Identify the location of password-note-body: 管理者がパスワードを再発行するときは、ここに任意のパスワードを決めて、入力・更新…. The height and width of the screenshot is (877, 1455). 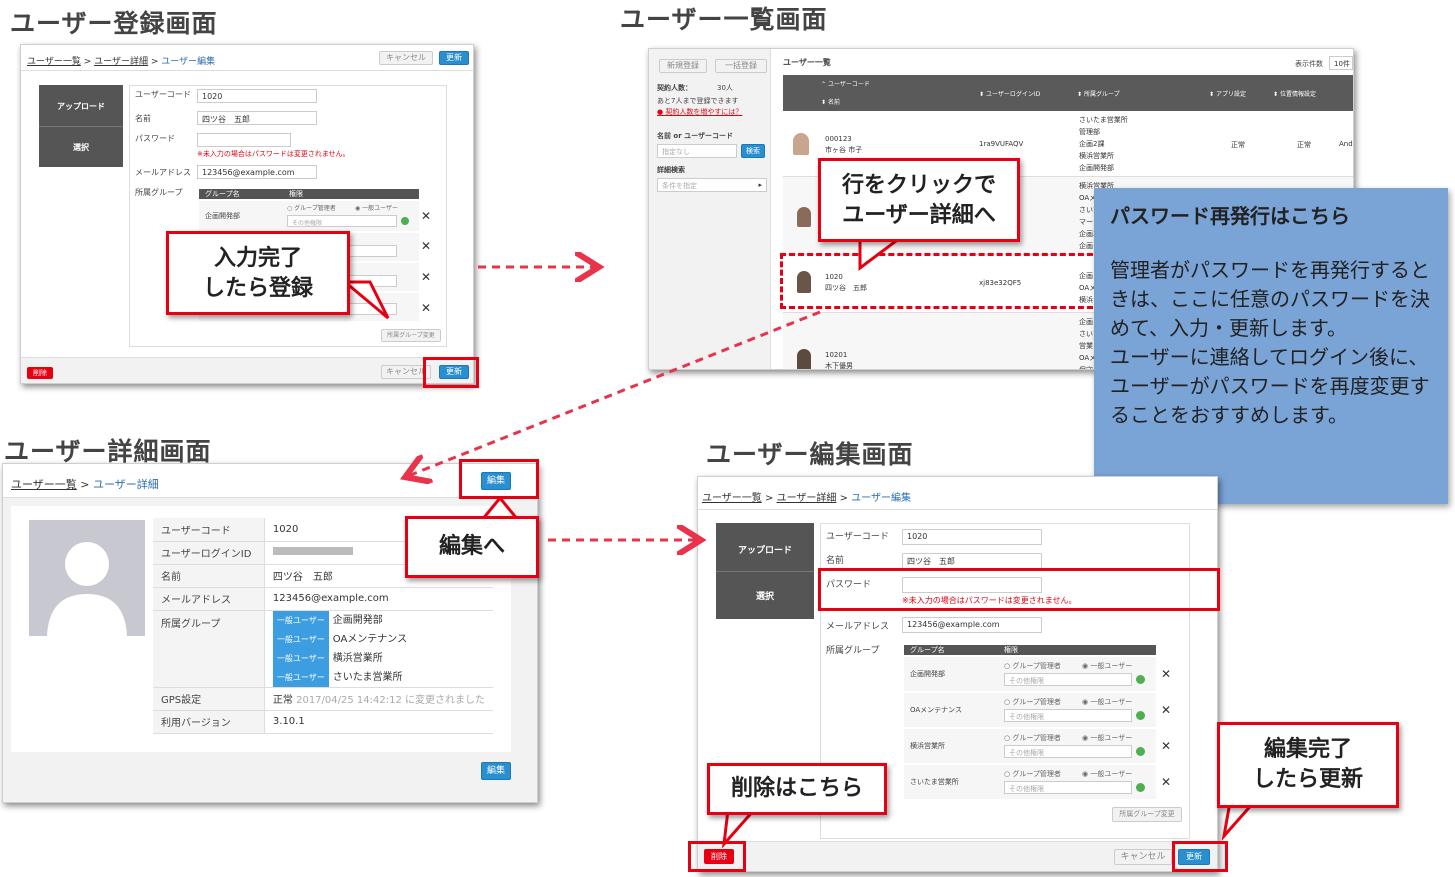
(1270, 342).